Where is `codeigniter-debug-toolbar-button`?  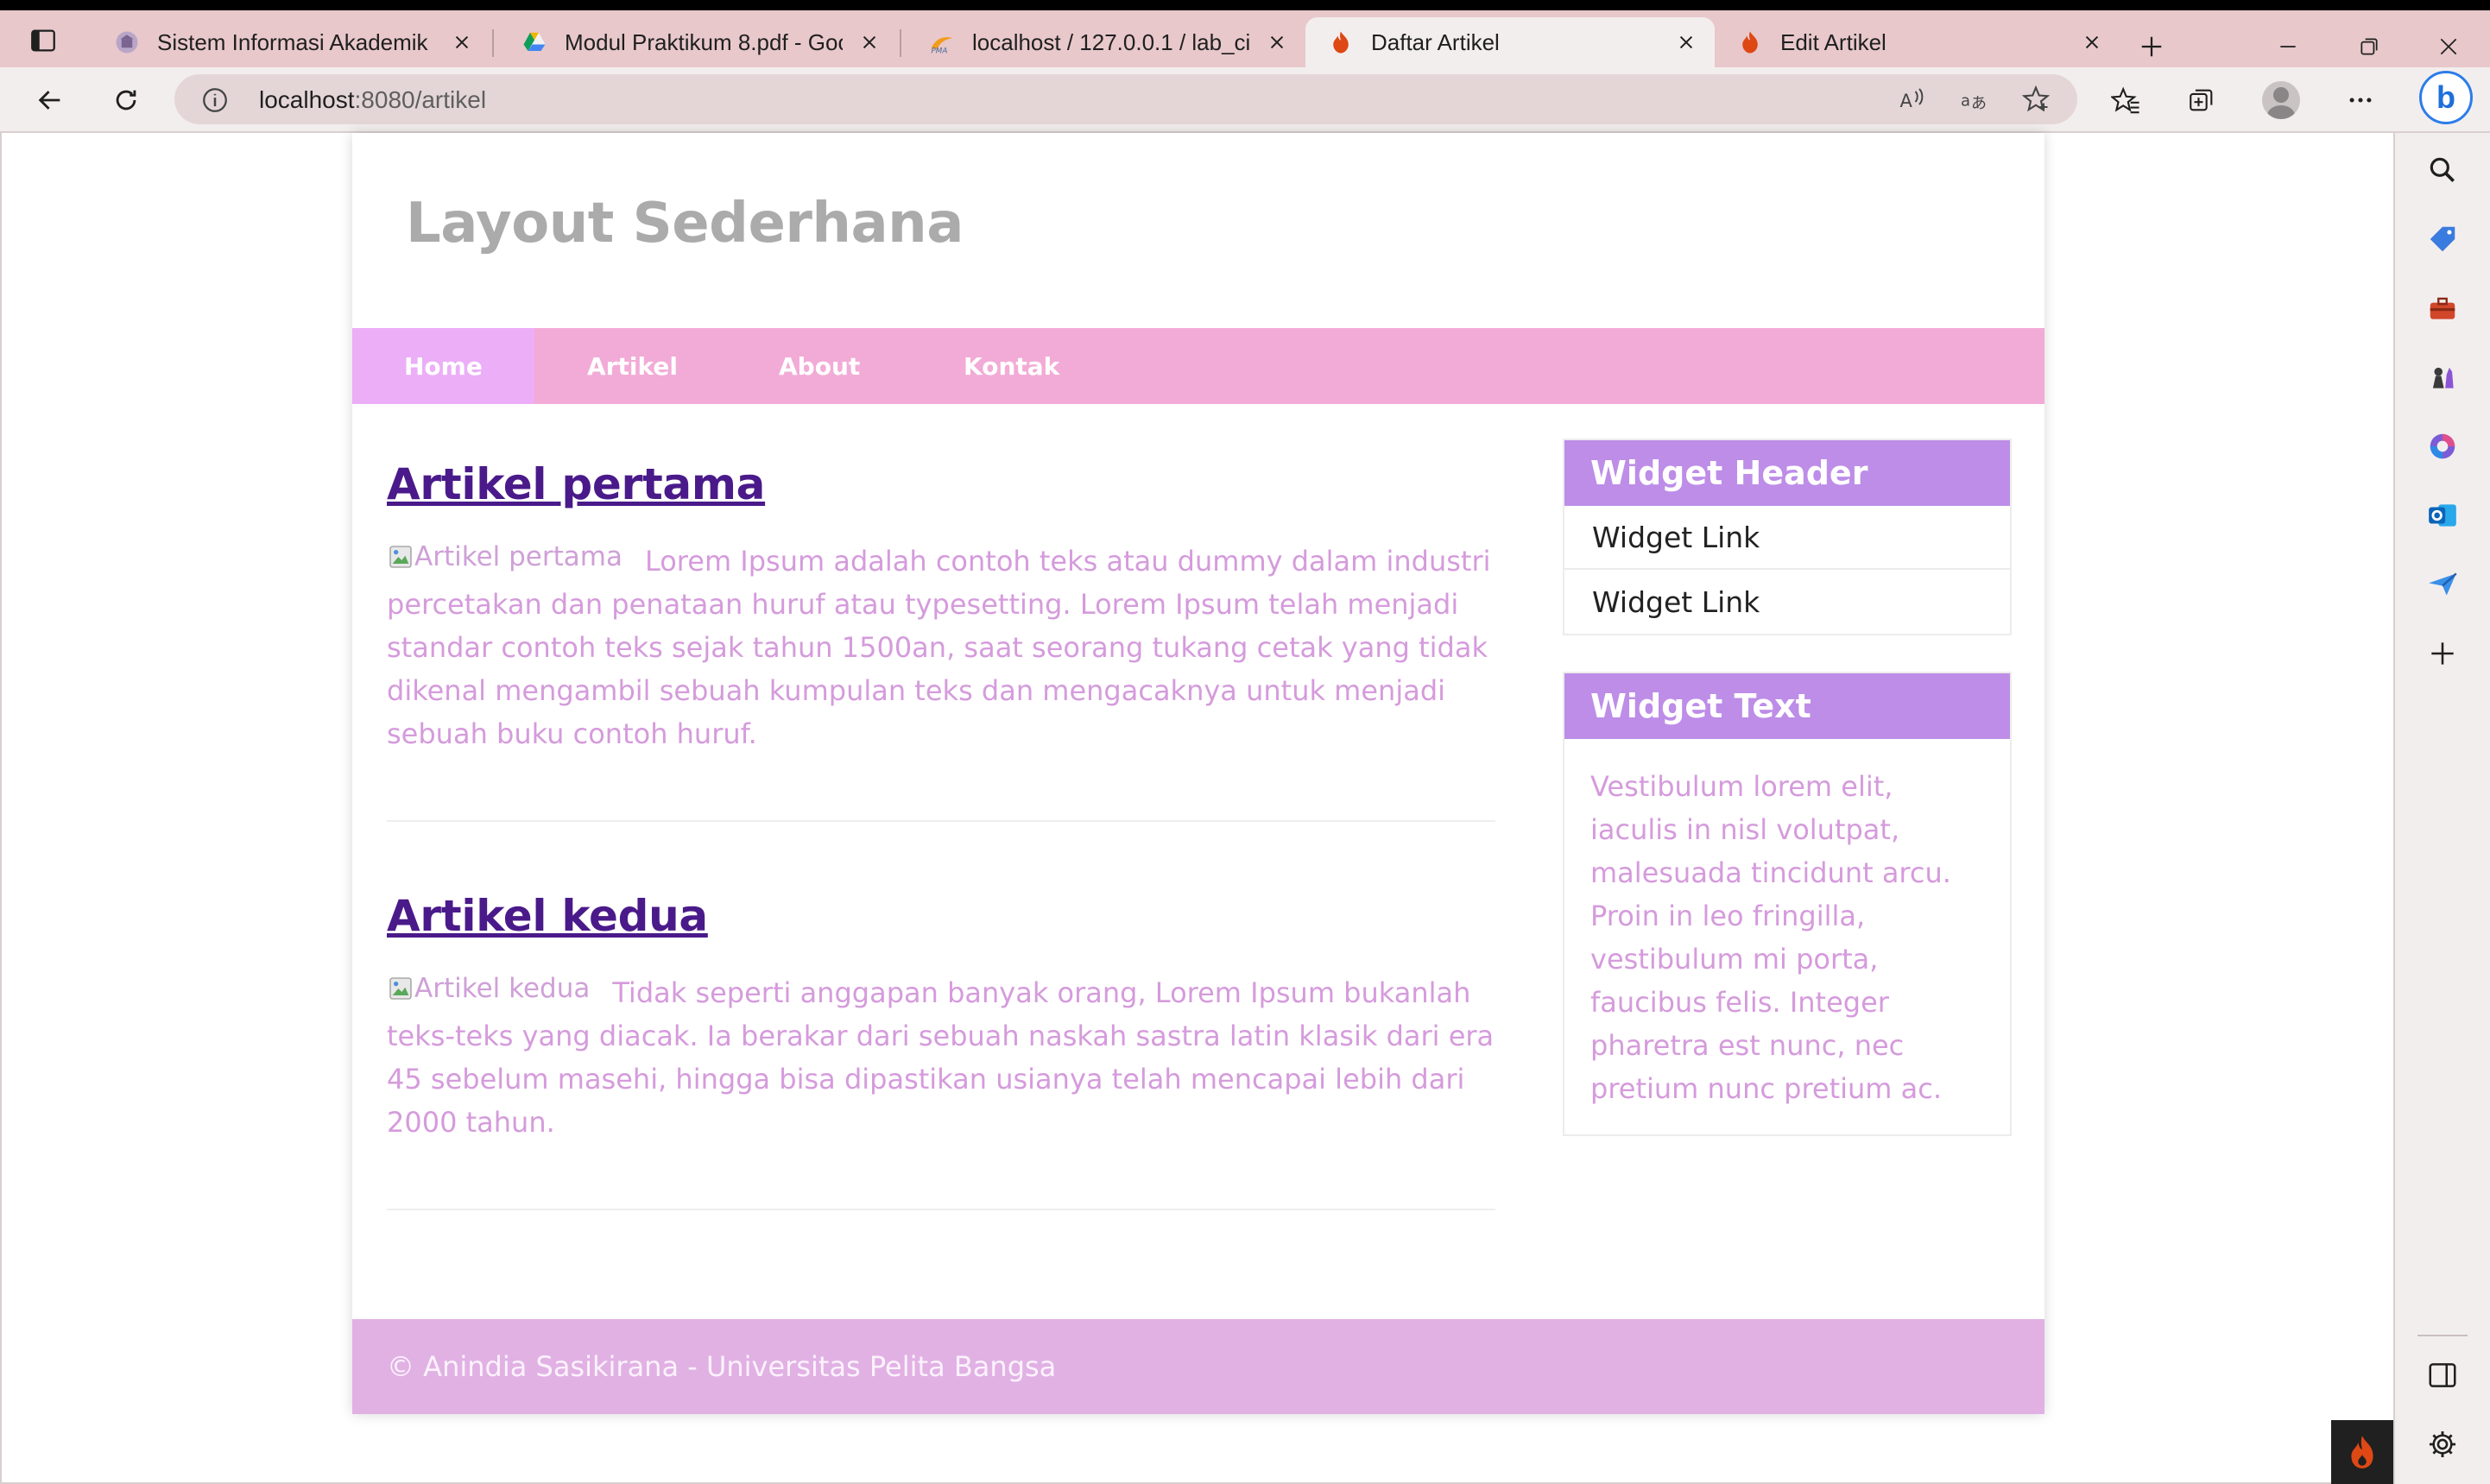
codeigniter-debug-toolbar-button is located at coordinates (2362, 1452).